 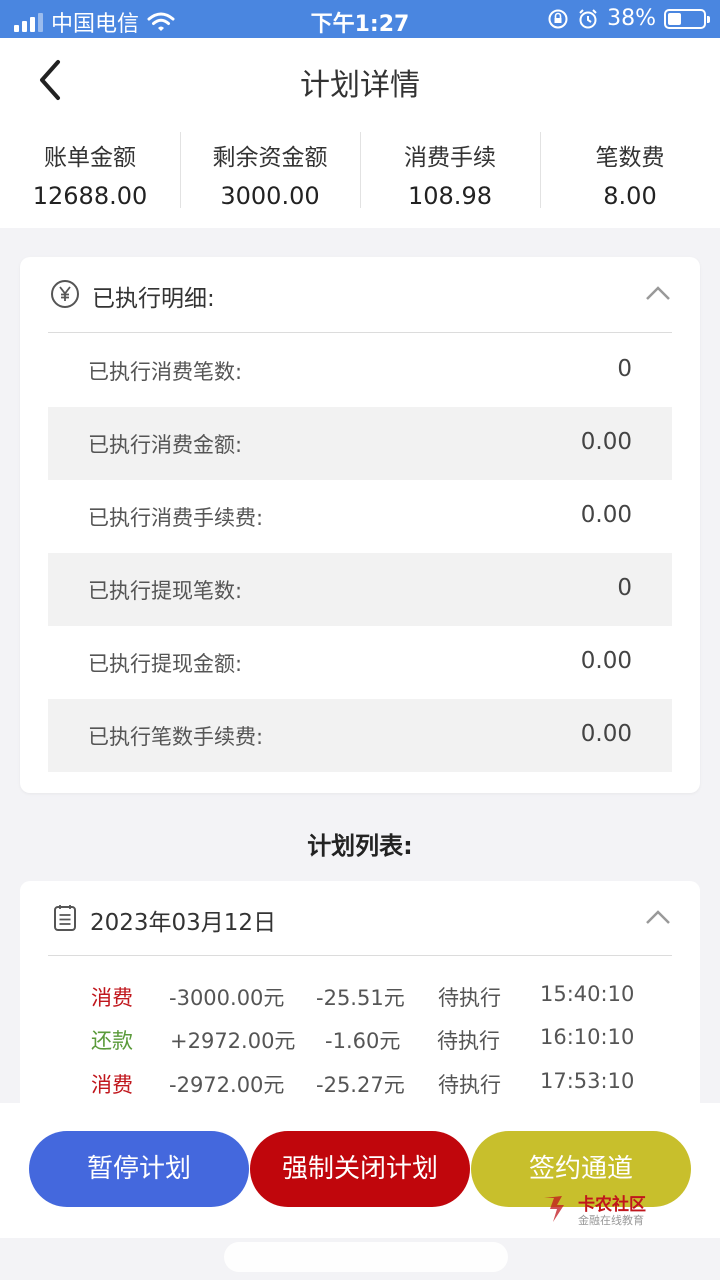 I want to click on summary-bill-amount: 账单金额 12688.00, so click(x=90, y=175).